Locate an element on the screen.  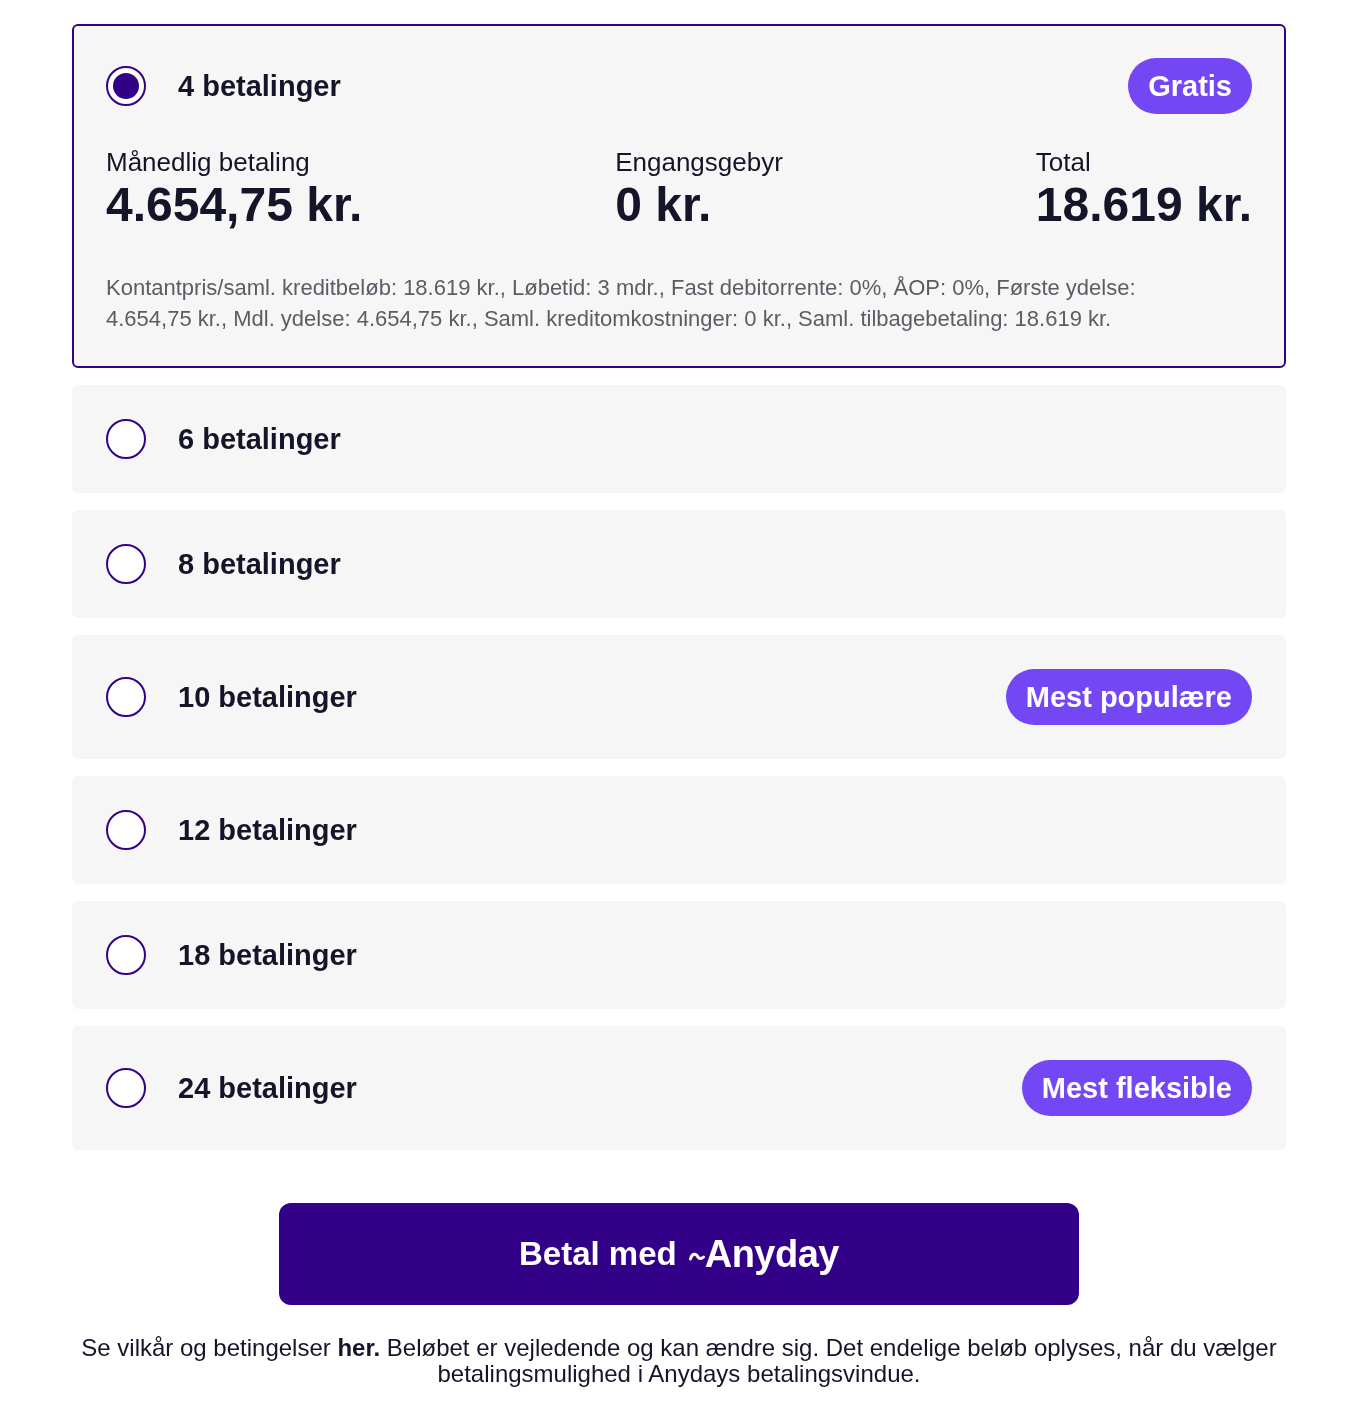
plan-badge: Mest populære is located at coordinates (1128, 697).